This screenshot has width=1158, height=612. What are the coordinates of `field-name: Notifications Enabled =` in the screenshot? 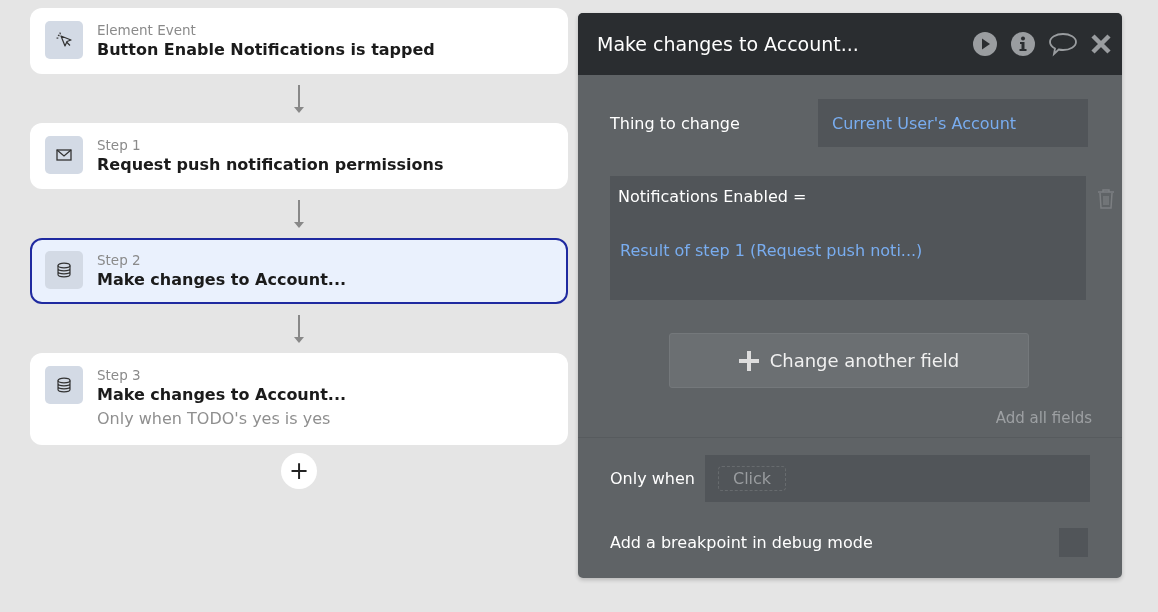 It's located at (713, 196).